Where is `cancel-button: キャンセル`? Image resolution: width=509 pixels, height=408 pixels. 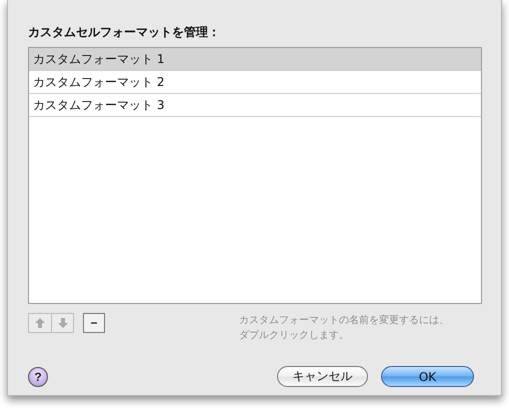
cancel-button: キャンセル is located at coordinates (322, 376).